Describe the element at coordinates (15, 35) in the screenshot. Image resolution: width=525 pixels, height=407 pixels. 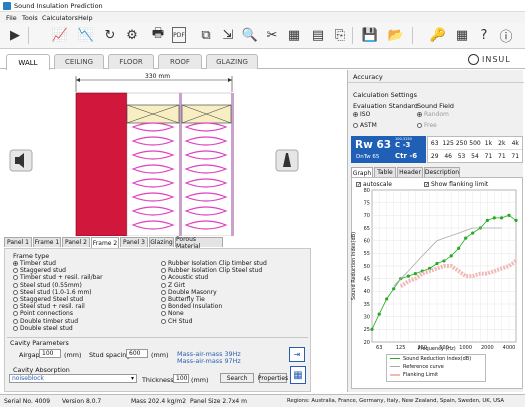
I see `run-icon: ▶` at that location.